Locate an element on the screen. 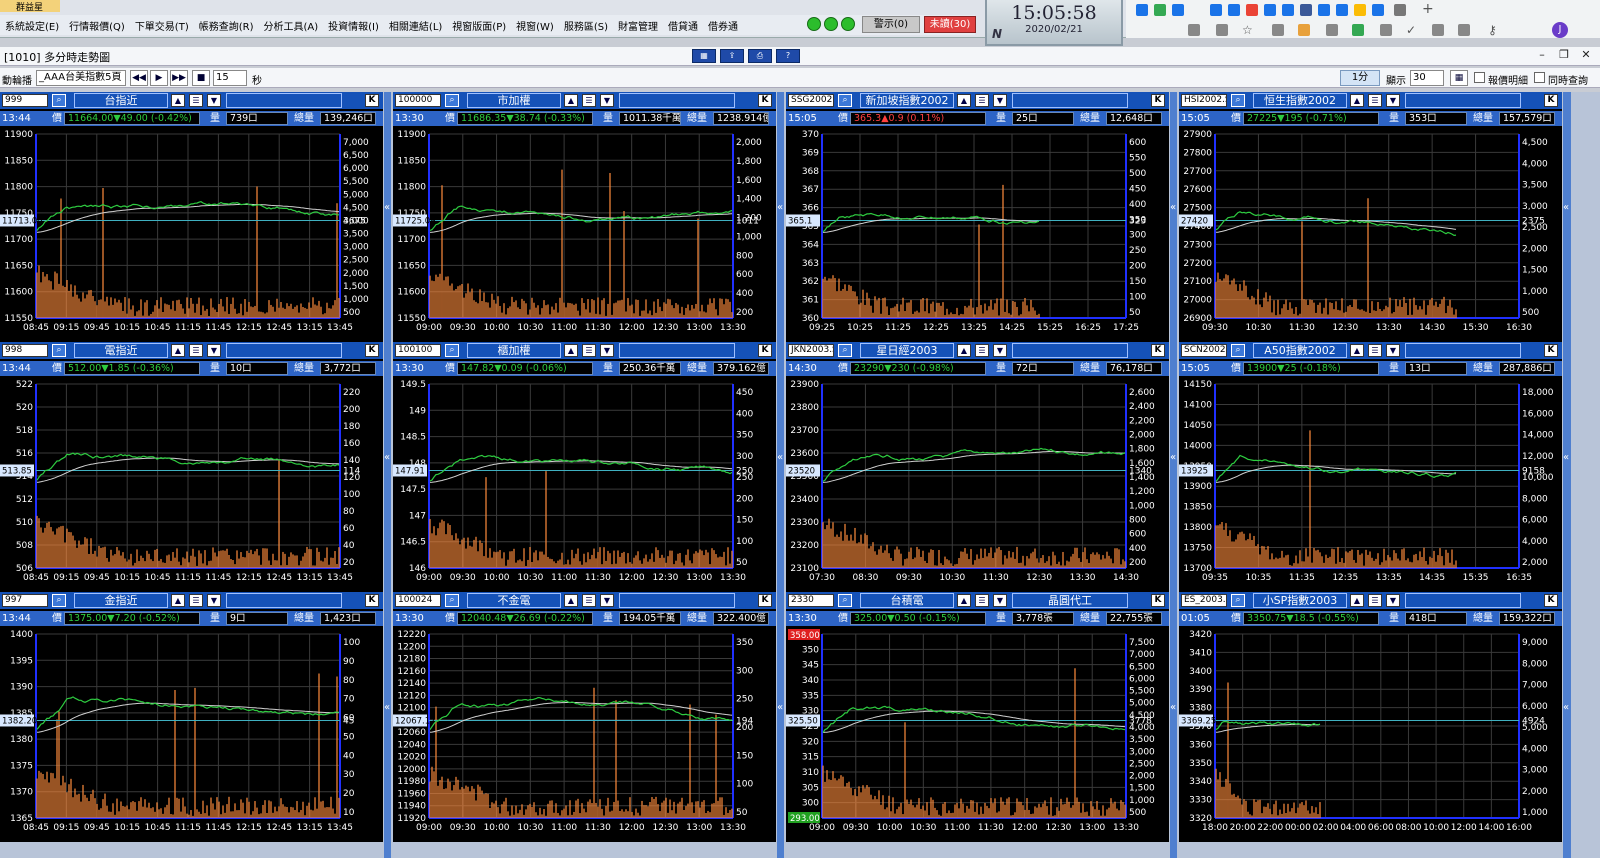 This screenshot has width=1600, height=858. profile-avatar: J is located at coordinates (1560, 30).